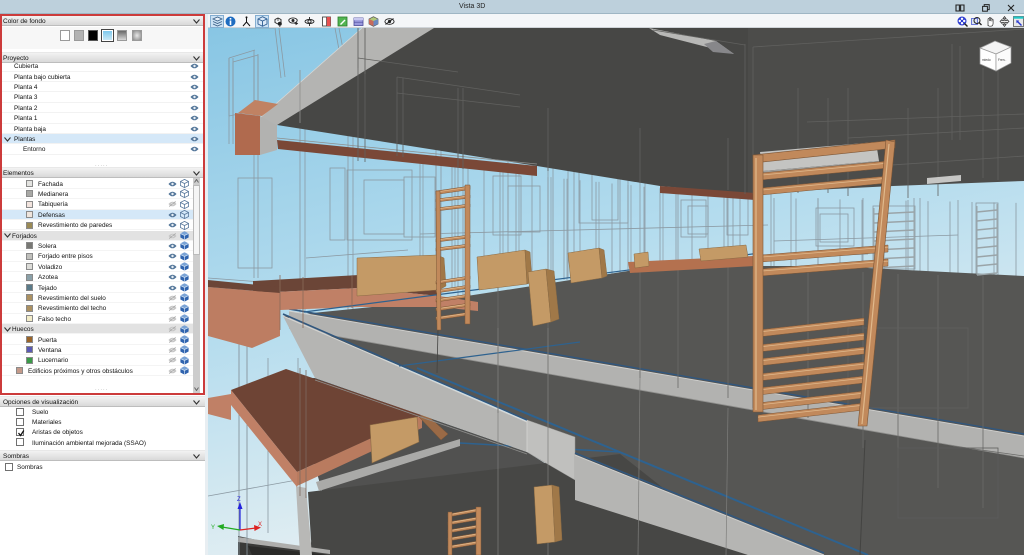  What do you see at coordinates (239, 500) in the screenshot?
I see `svg-text: Z` at bounding box center [239, 500].